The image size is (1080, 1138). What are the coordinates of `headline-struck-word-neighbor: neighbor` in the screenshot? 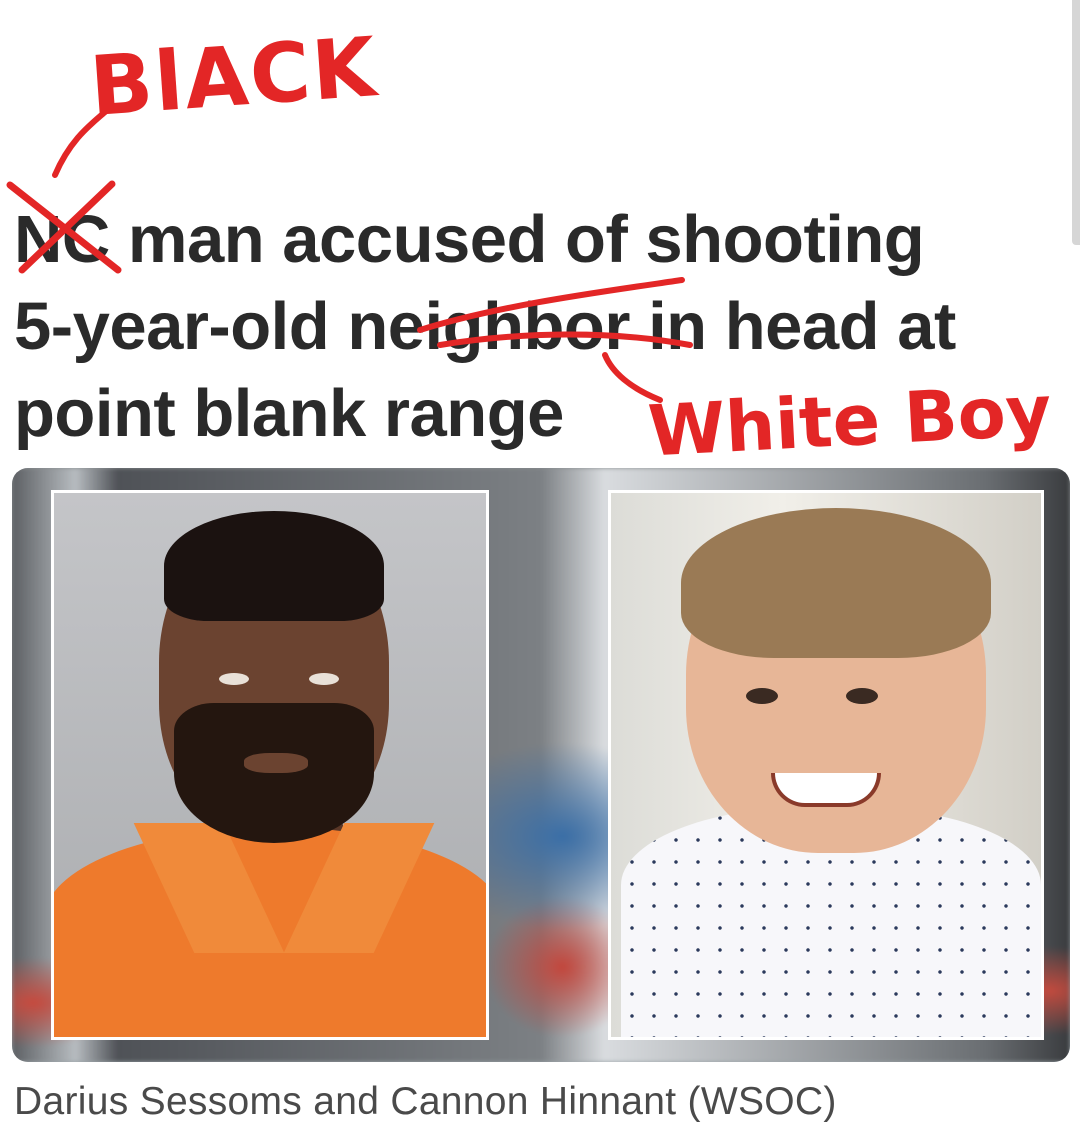 It's located at (488, 326).